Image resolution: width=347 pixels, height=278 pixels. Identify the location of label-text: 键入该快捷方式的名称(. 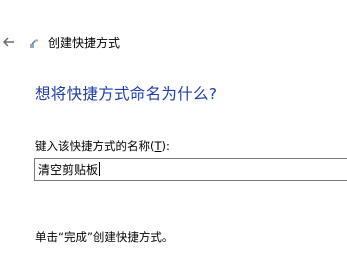
(95, 146).